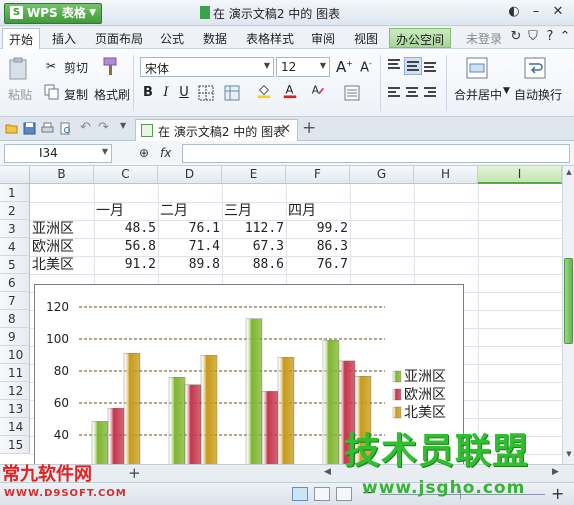 Image resolution: width=574 pixels, height=505 pixels. What do you see at coordinates (110, 211) in the screenshot?
I see `table-header-cell: 一月` at bounding box center [110, 211].